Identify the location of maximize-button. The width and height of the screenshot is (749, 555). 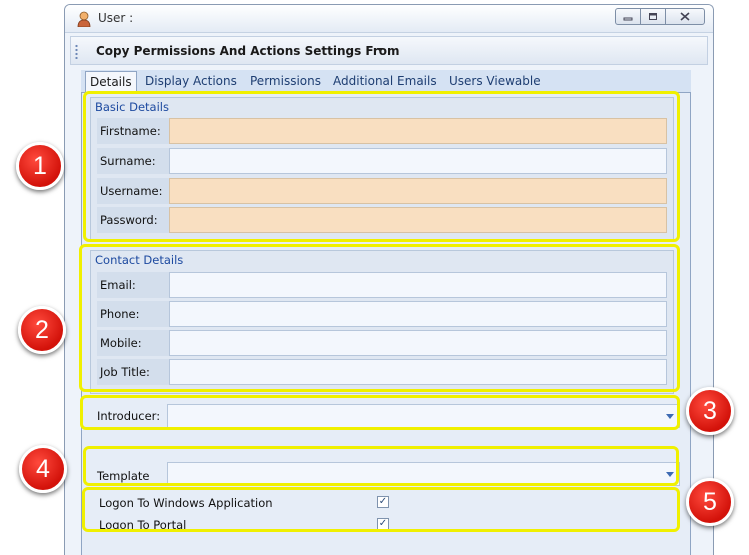
(653, 16).